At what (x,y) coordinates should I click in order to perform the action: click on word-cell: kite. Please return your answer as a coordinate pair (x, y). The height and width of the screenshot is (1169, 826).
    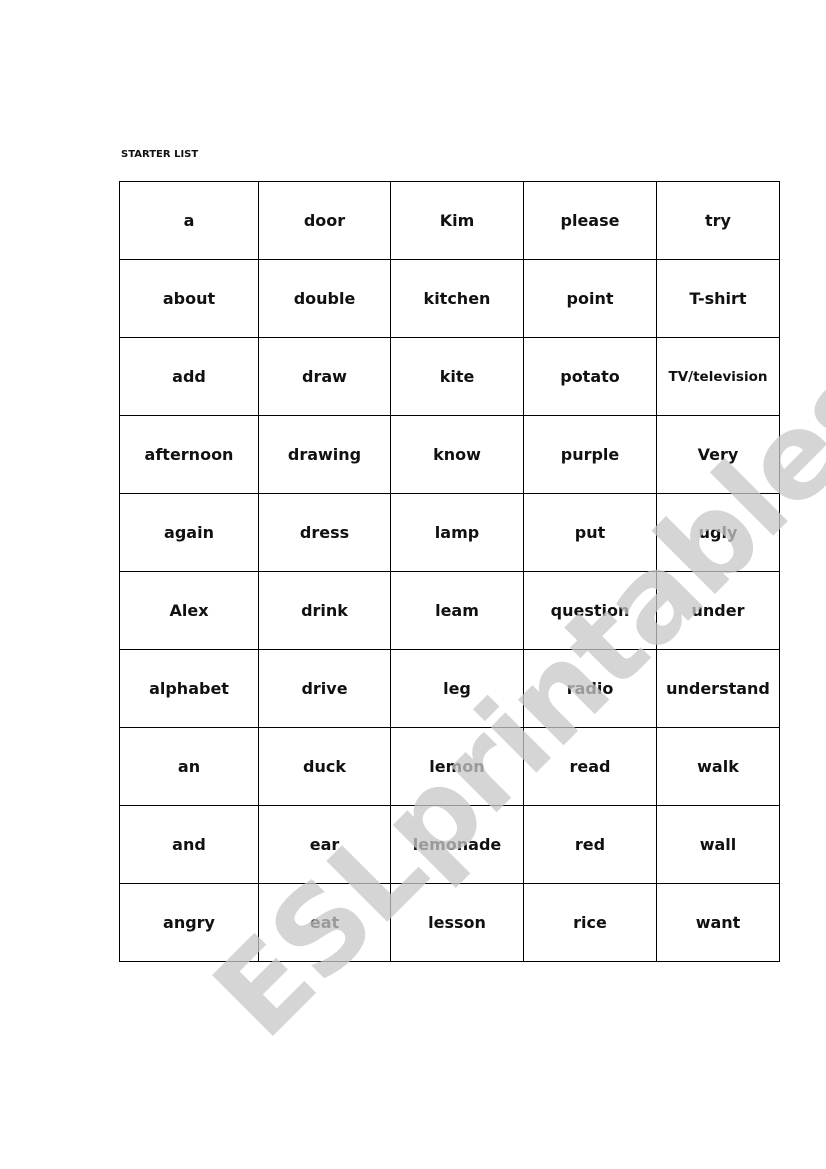
    Looking at the image, I should click on (457, 376).